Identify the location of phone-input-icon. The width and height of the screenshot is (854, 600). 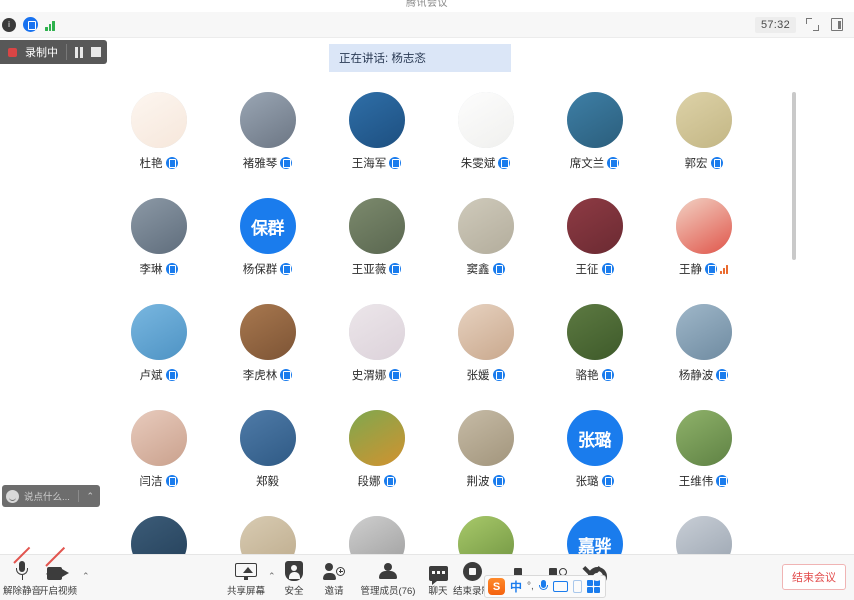
(577, 586).